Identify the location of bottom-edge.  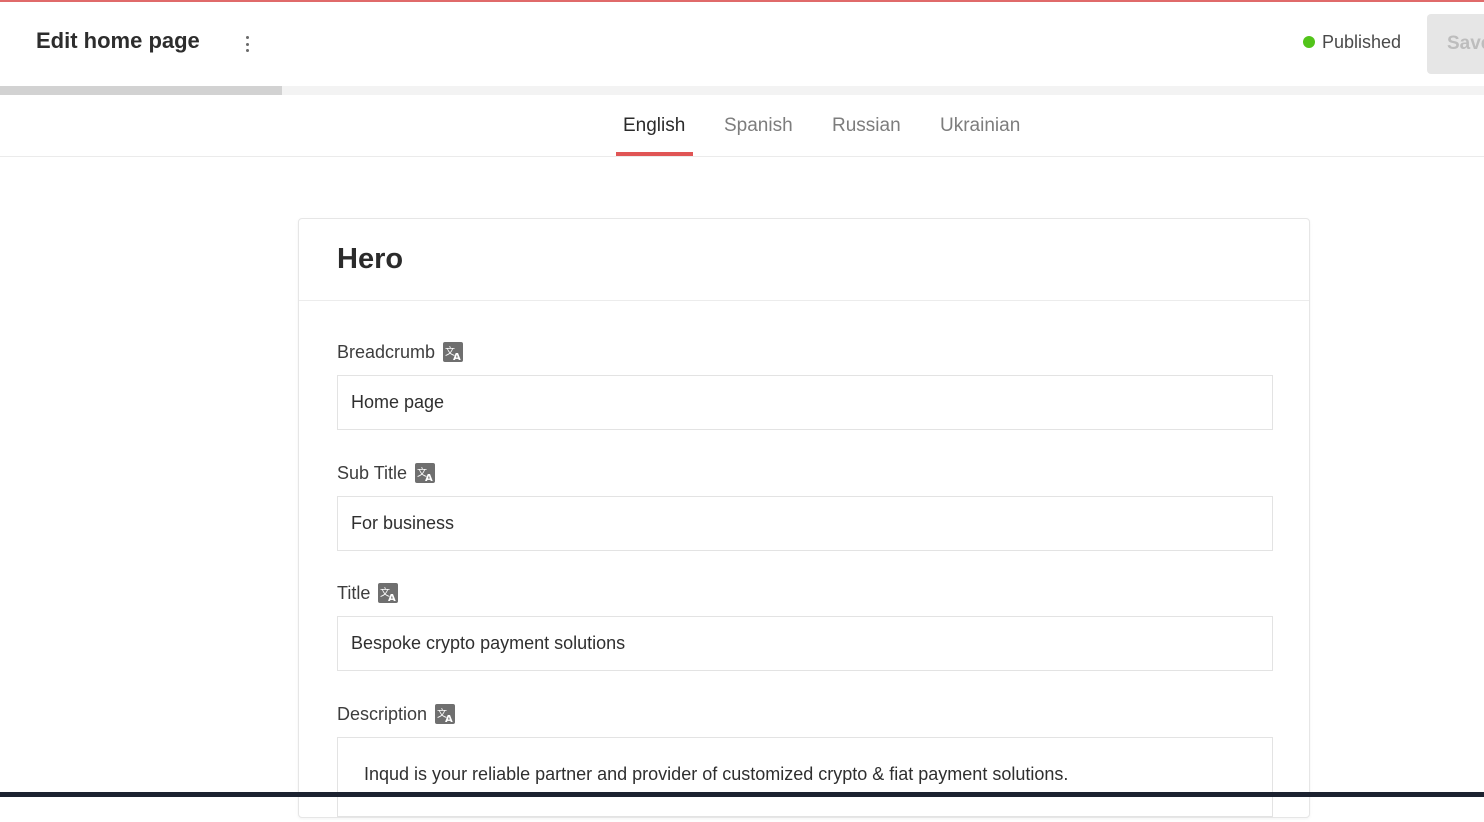
(742, 794).